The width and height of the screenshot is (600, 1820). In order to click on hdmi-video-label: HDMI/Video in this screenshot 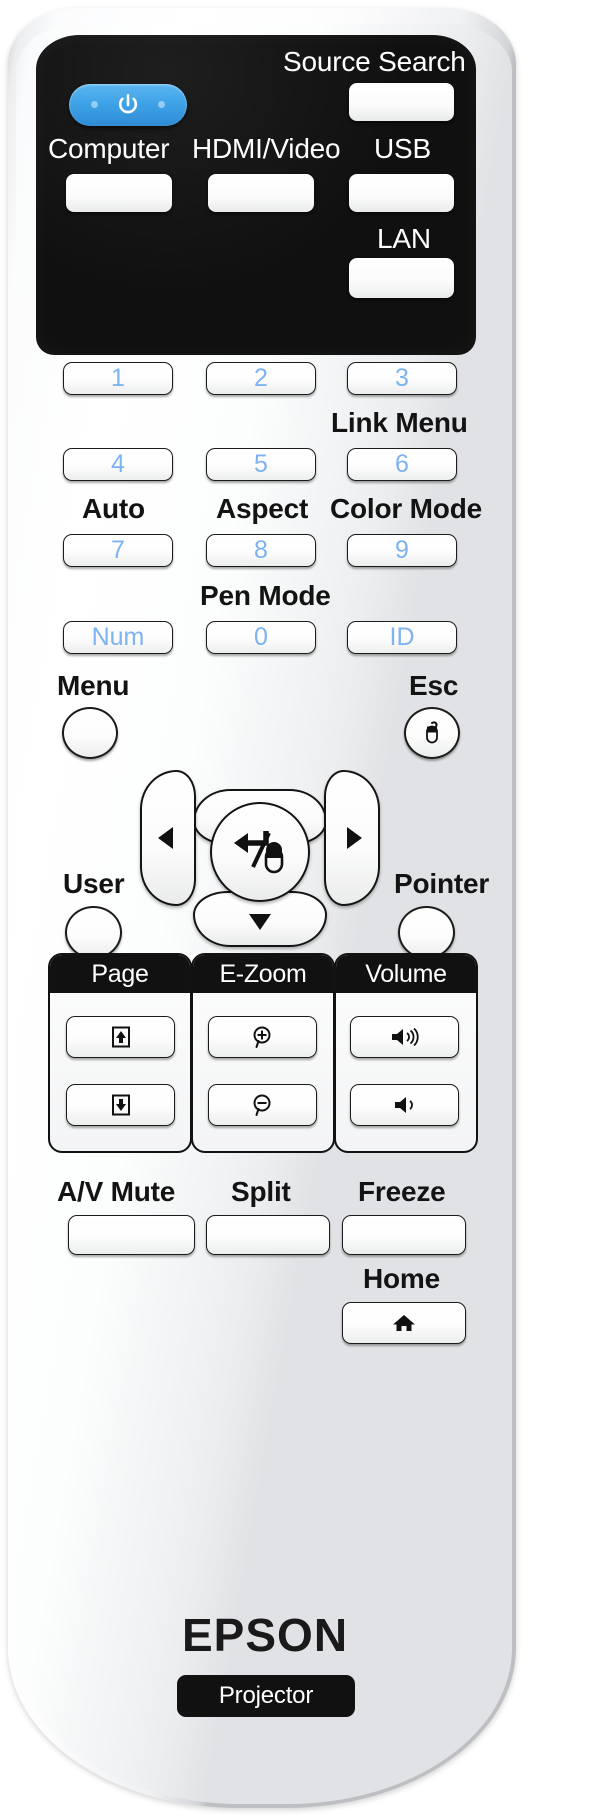, I will do `click(266, 148)`.